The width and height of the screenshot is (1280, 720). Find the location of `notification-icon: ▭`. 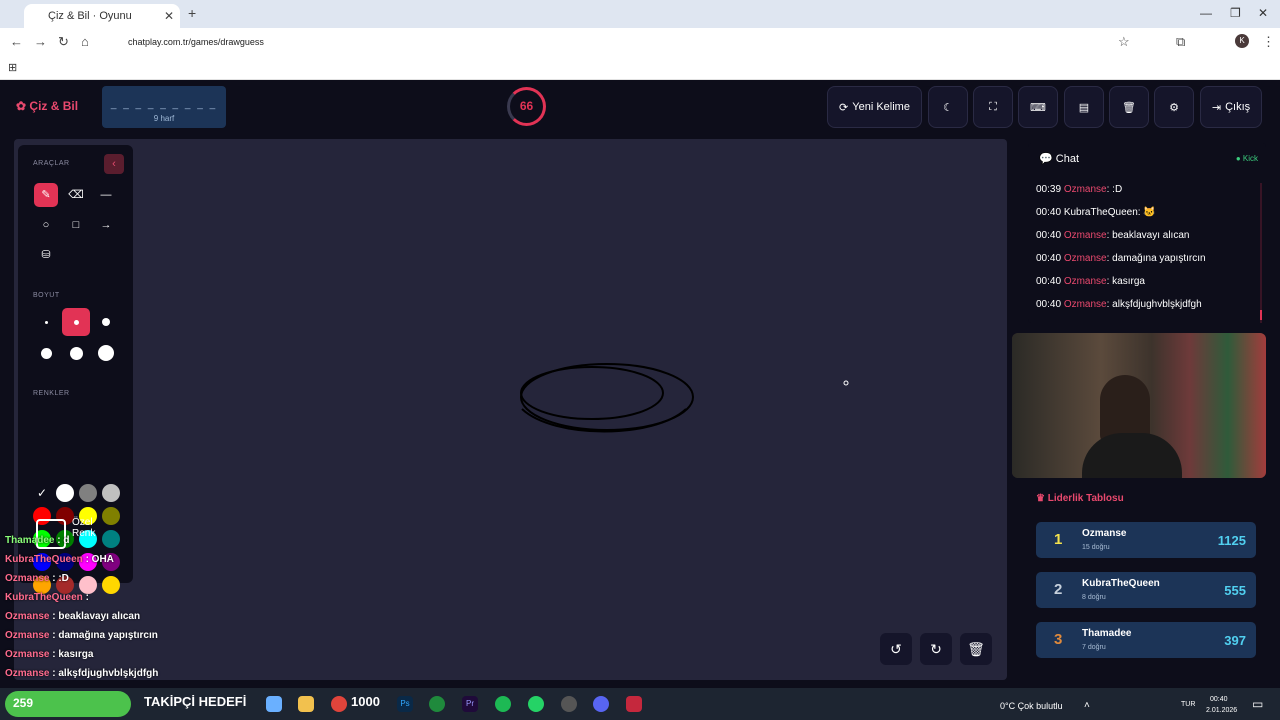

notification-icon: ▭ is located at coordinates (1257, 704).